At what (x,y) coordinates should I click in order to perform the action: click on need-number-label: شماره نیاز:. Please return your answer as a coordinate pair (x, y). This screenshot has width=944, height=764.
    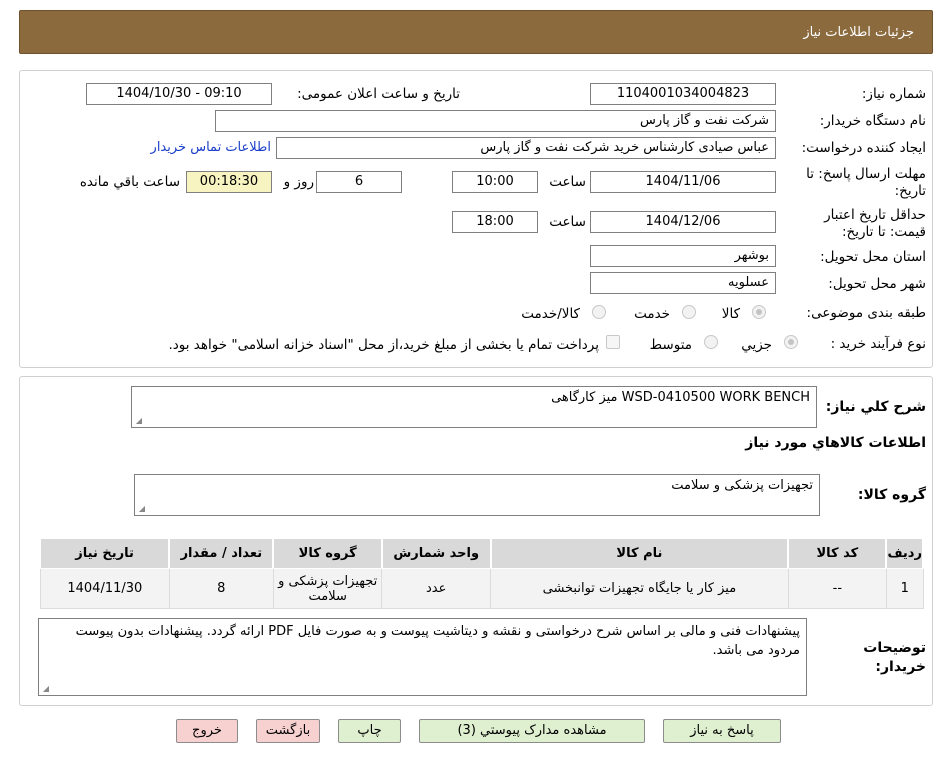
    Looking at the image, I should click on (893, 94).